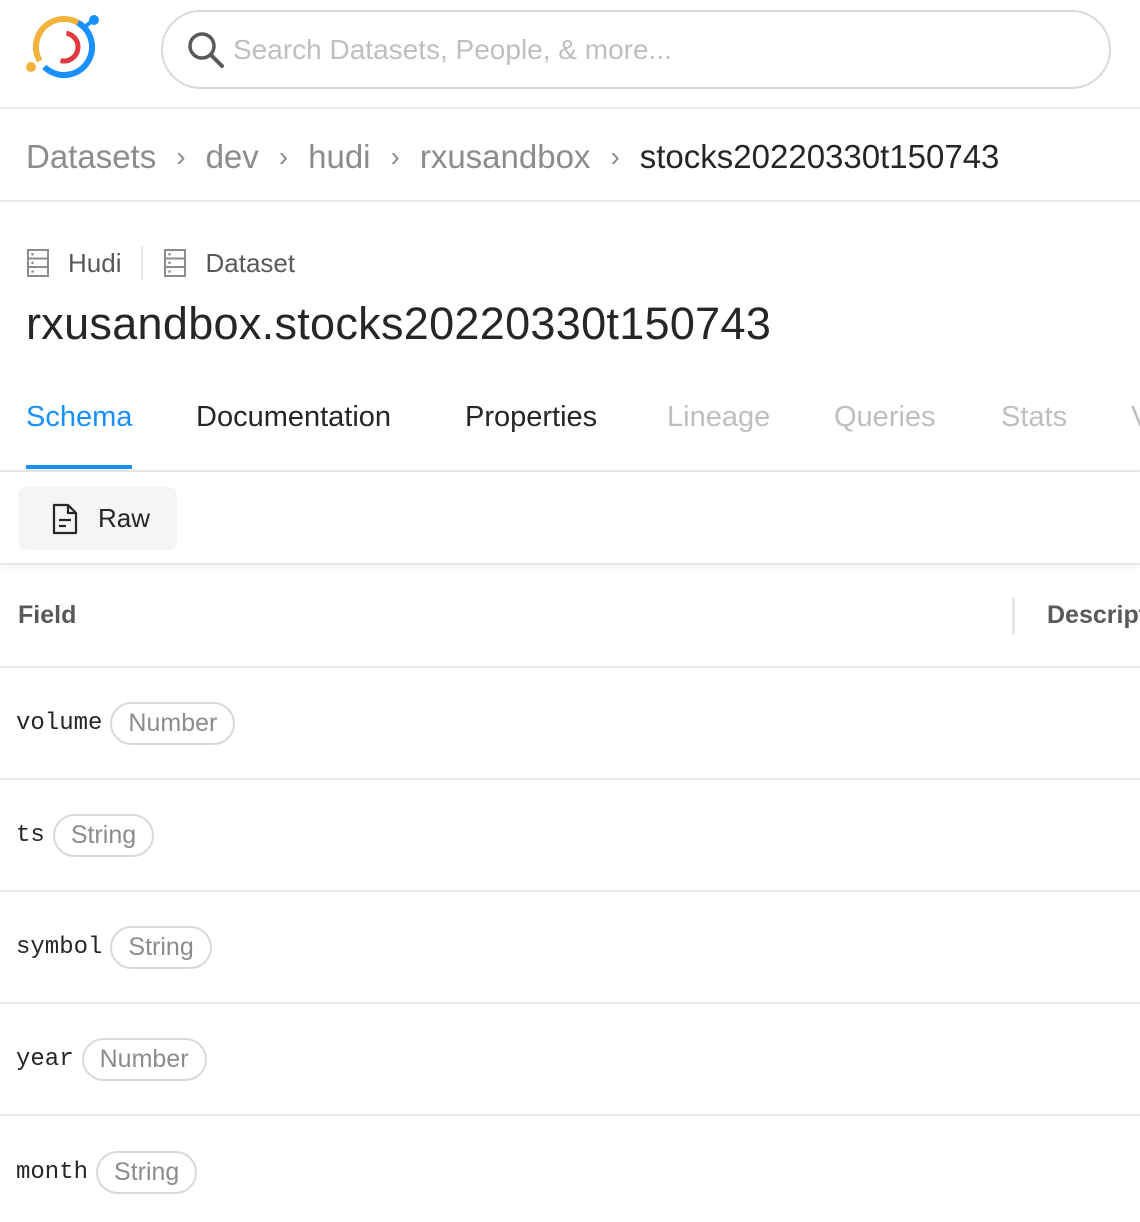  I want to click on top-header, so click(570, 54).